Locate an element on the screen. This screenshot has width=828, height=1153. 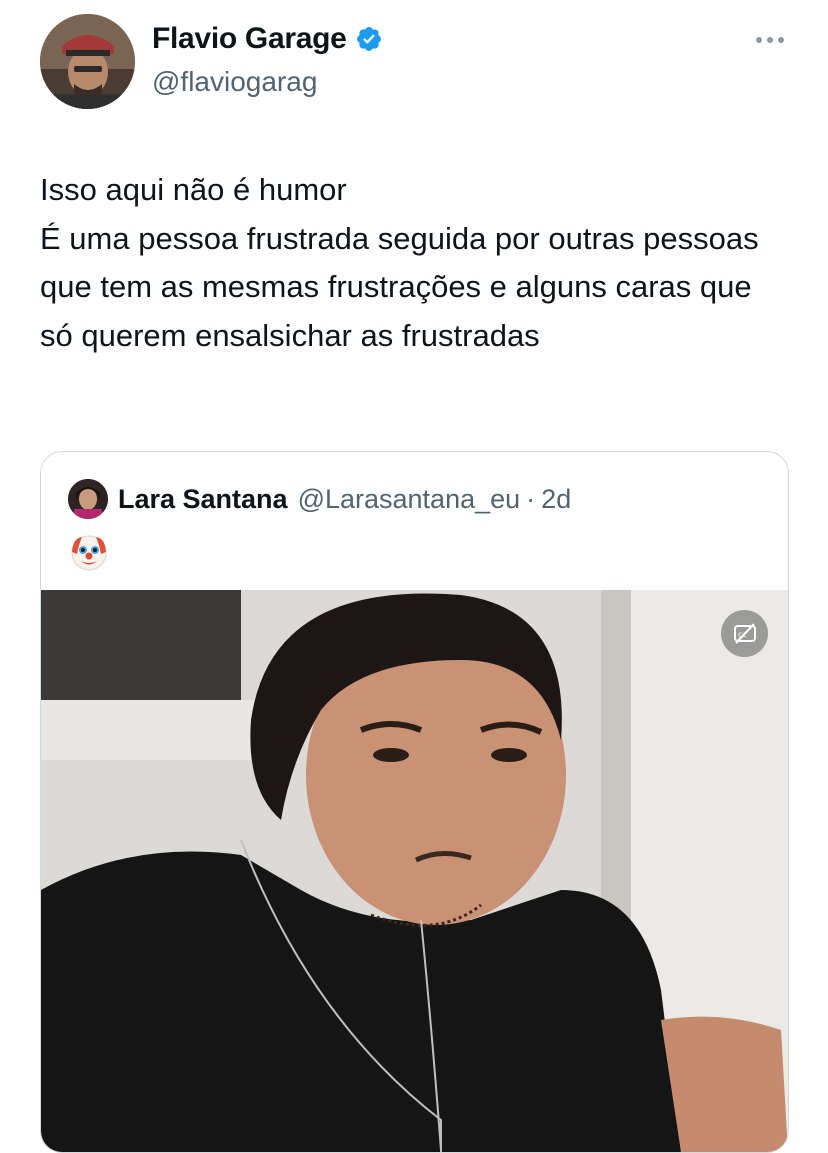
quote-handle: @Larasantana_eu is located at coordinates (409, 499).